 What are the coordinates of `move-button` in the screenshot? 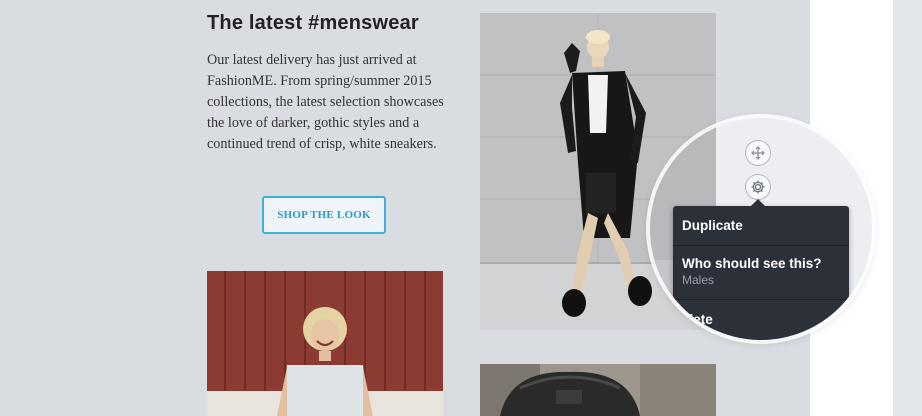 It's located at (758, 153).